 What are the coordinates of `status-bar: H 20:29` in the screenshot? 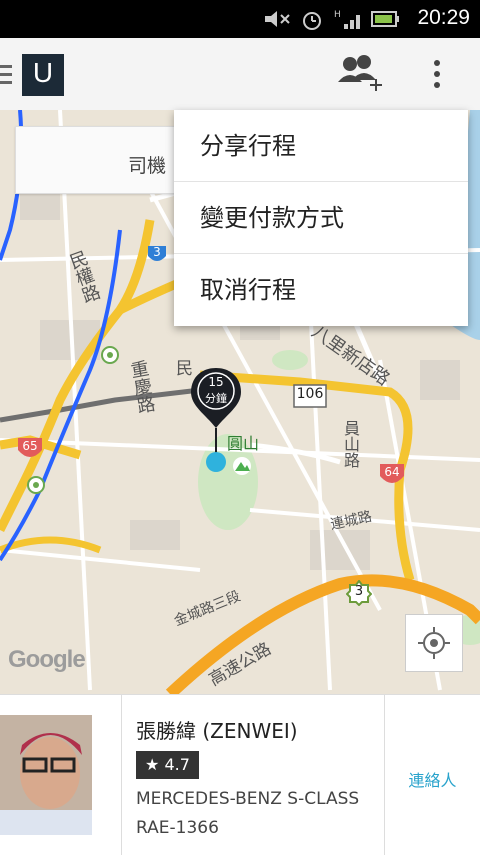 It's located at (240, 19).